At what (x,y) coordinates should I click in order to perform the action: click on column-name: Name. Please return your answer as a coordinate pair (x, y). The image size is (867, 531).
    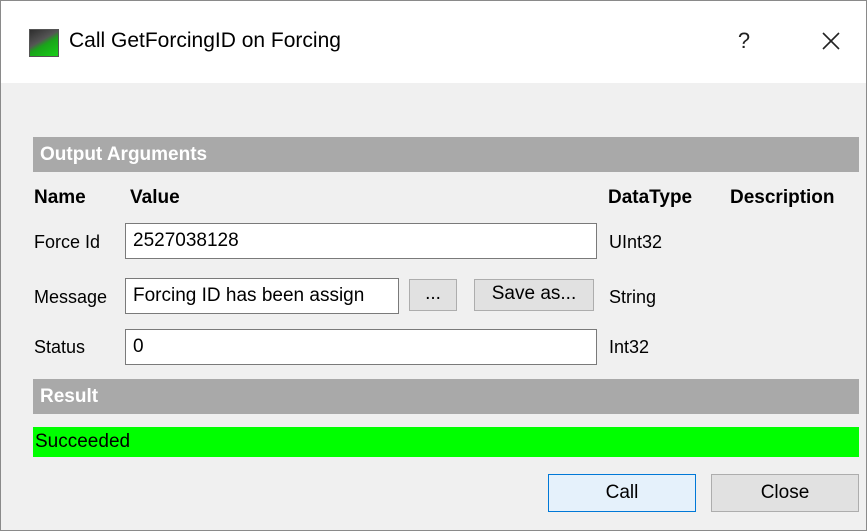
    Looking at the image, I should click on (60, 197).